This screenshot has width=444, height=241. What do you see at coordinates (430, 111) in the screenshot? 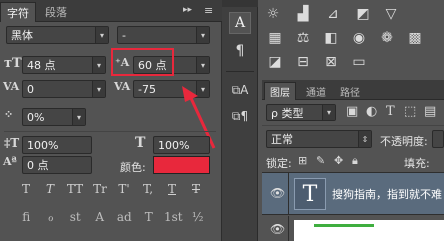
I see `filter-smart-icon: ▤` at bounding box center [430, 111].